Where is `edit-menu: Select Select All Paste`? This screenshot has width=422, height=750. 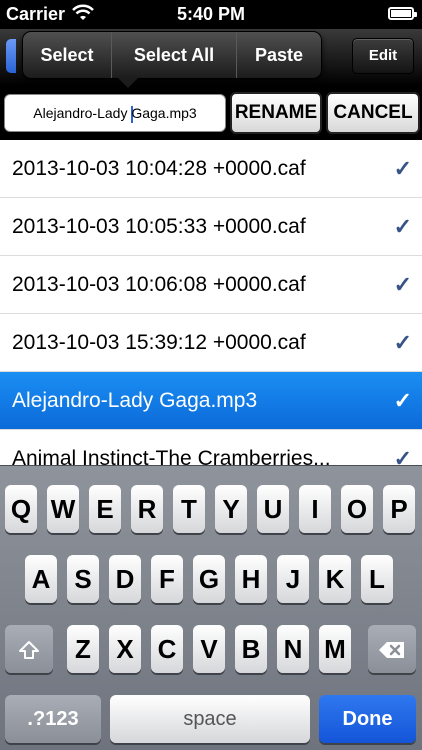
edit-menu: Select Select All Paste is located at coordinates (172, 55).